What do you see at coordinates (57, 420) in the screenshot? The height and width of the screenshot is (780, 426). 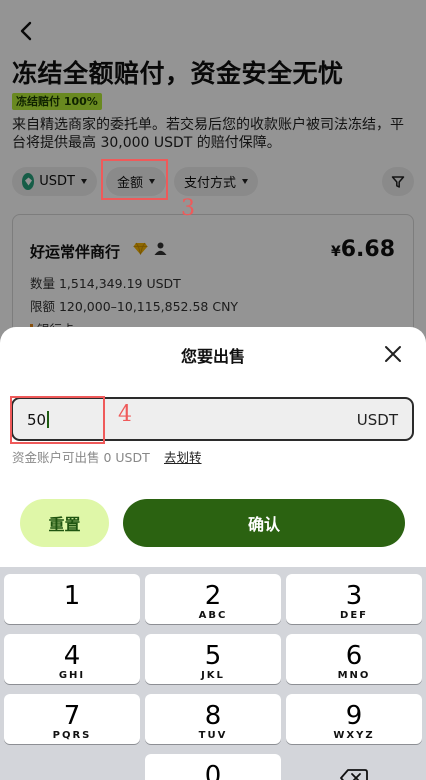 I see `highlight-box-amount-input` at bounding box center [57, 420].